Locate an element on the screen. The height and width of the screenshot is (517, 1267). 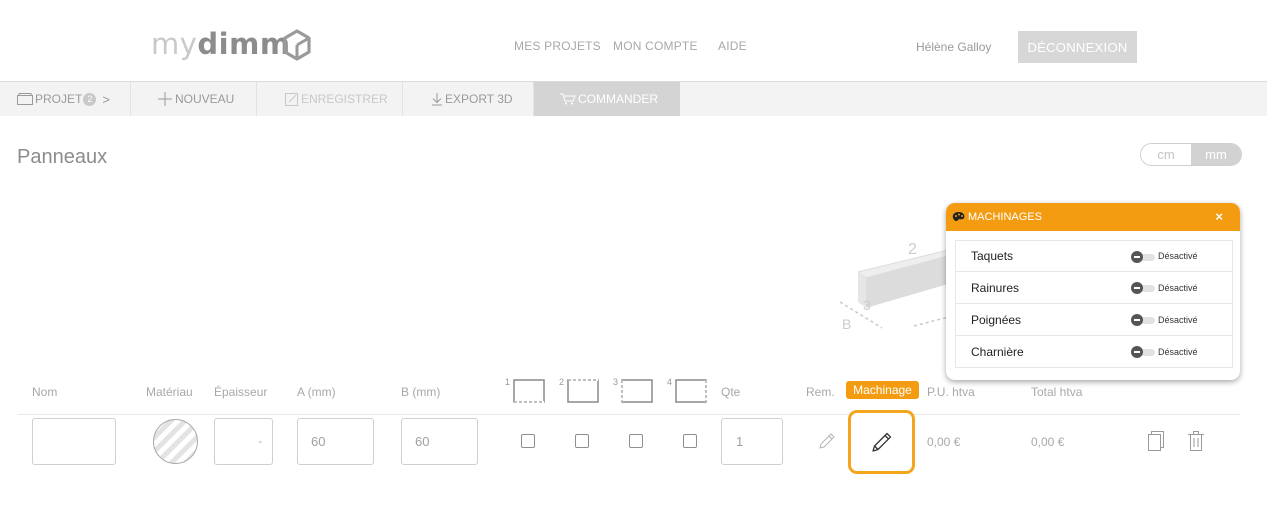
machining-popup-title: MACHINAGES is located at coordinates (1005, 217).